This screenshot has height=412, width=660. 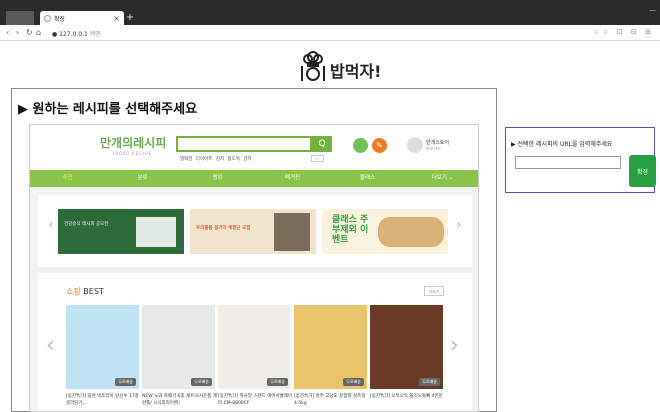 What do you see at coordinates (133, 142) in the screenshot?
I see `site-brand: 만개의레시피` at bounding box center [133, 142].